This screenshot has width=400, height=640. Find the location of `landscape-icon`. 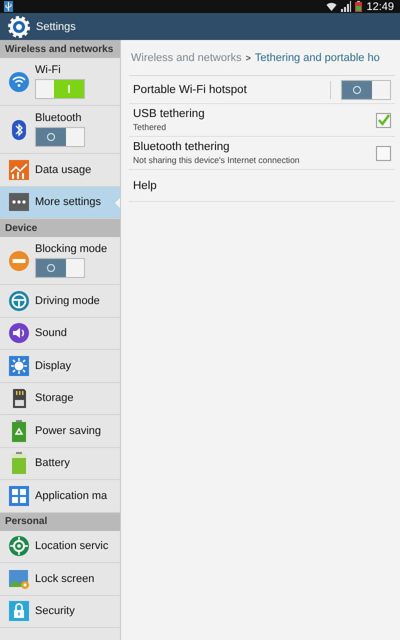

landscape-icon is located at coordinates (19, 579).